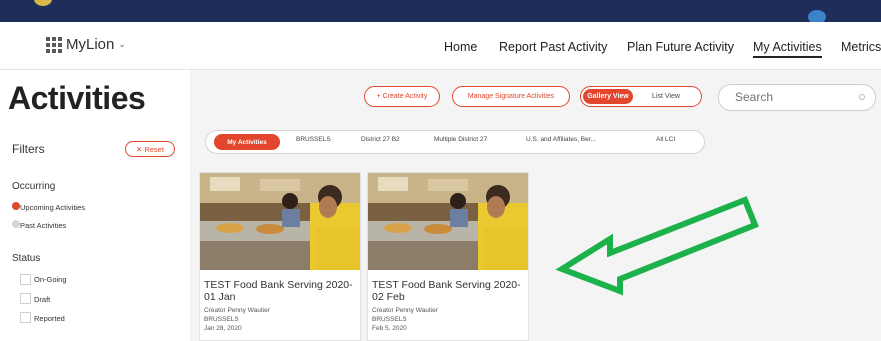 Image resolution: width=881 pixels, height=341 pixels. Describe the element at coordinates (26, 258) in the screenshot. I see `status-label: Status` at that location.